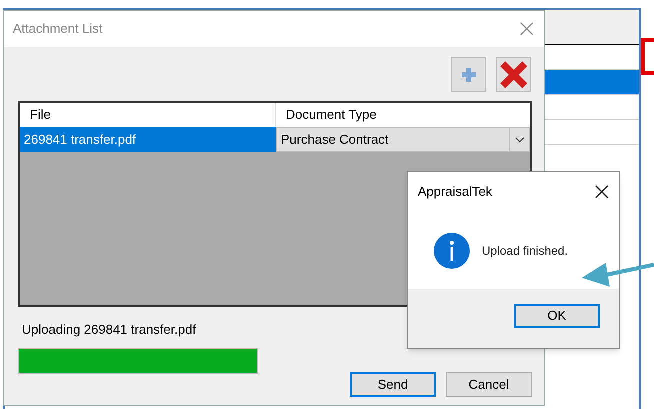 This screenshot has width=654, height=409. I want to click on plus-icon, so click(469, 75).